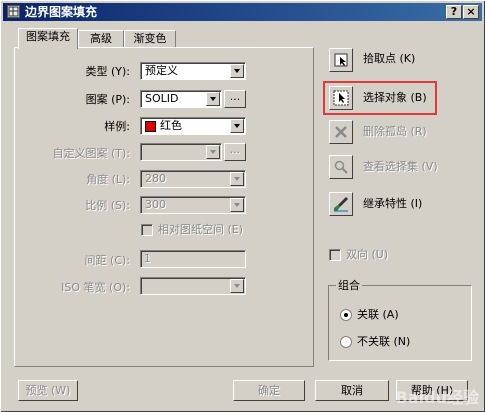 This screenshot has height=412, width=485. Describe the element at coordinates (107, 71) in the screenshot. I see `type-label: 类型 (Y):` at that location.